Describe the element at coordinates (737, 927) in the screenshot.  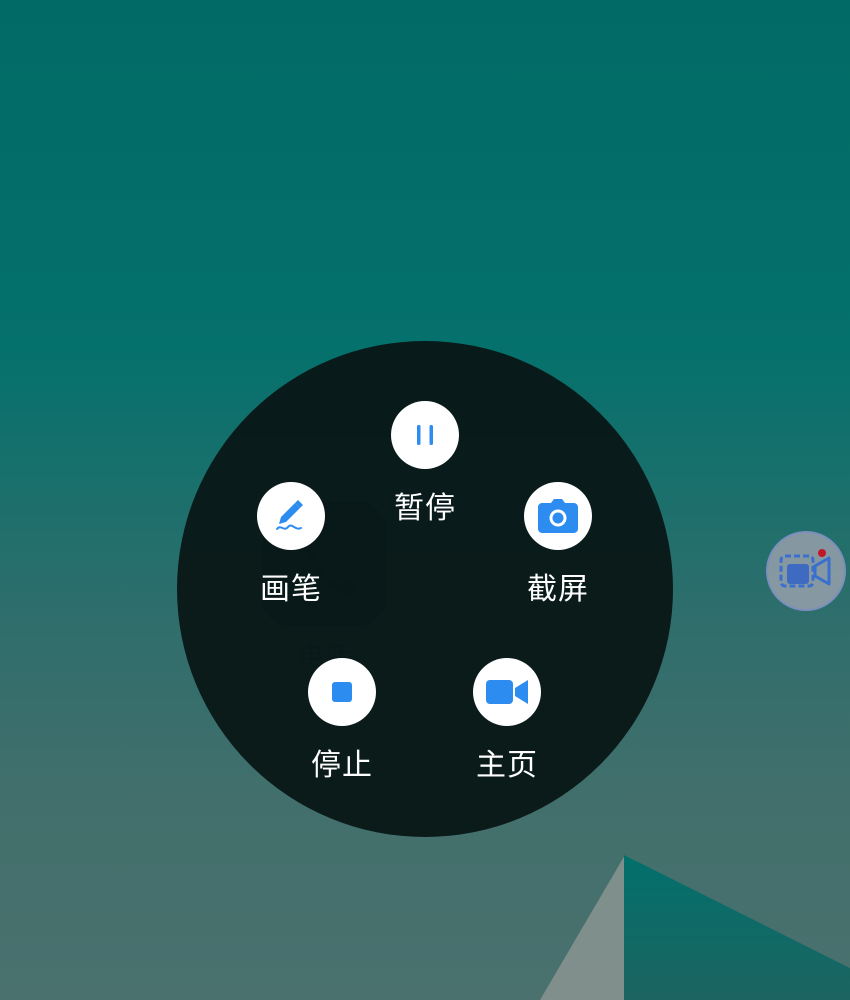
I see `wallpaper-shape-teal` at that location.